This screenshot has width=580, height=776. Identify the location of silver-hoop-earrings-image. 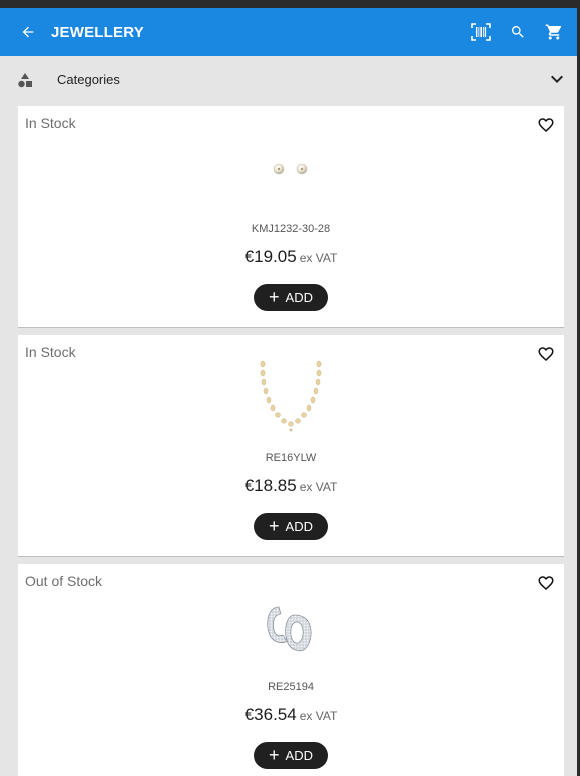
(289, 629).